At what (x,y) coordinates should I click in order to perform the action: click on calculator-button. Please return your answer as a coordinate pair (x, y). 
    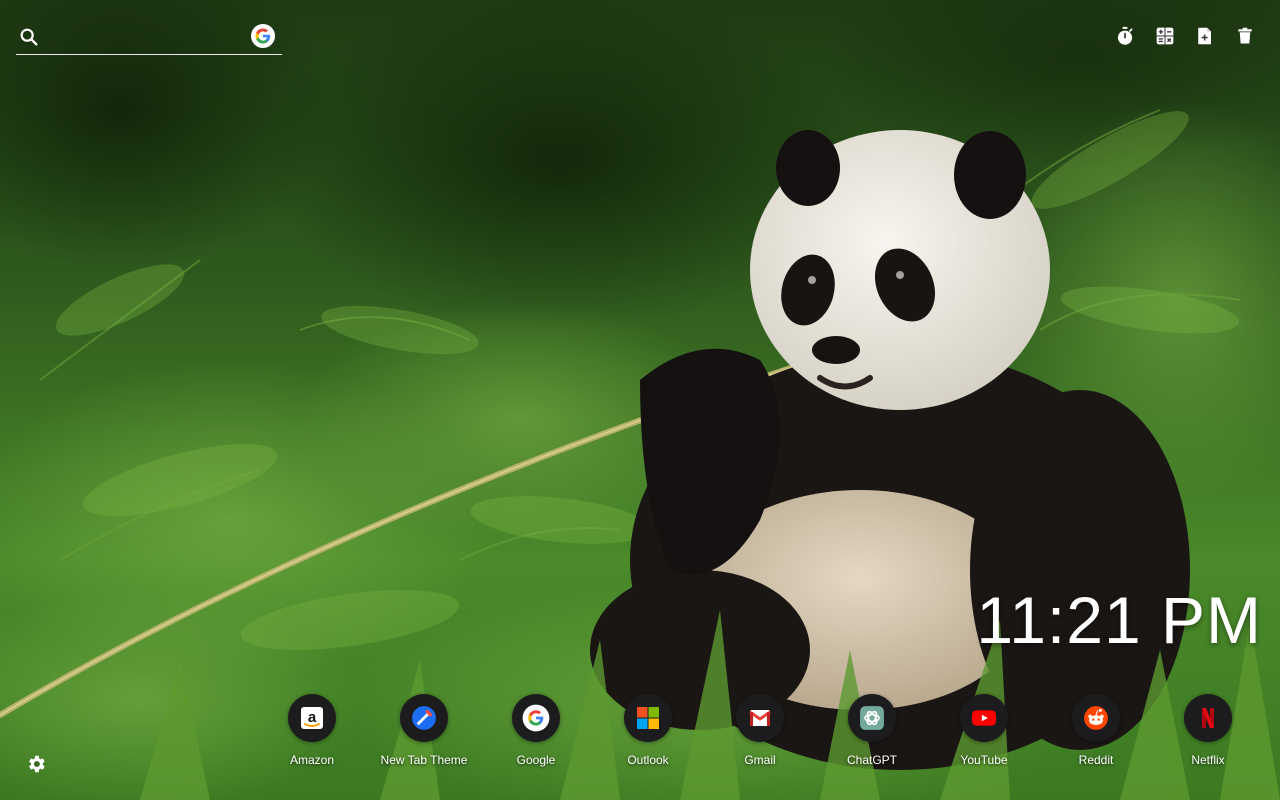
    Looking at the image, I should click on (1165, 36).